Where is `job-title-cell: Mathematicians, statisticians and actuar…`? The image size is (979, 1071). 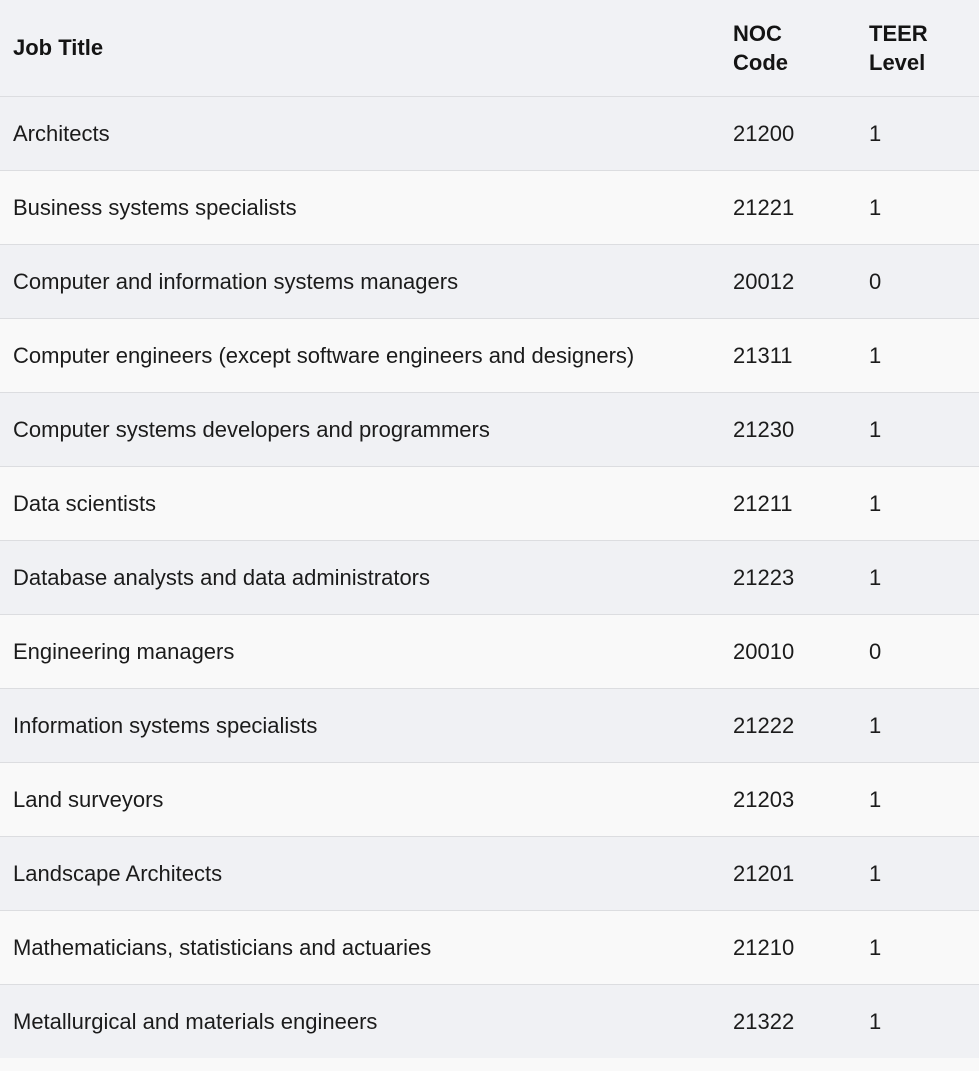 job-title-cell: Mathematicians, statisticians and actuar… is located at coordinates (360, 947).